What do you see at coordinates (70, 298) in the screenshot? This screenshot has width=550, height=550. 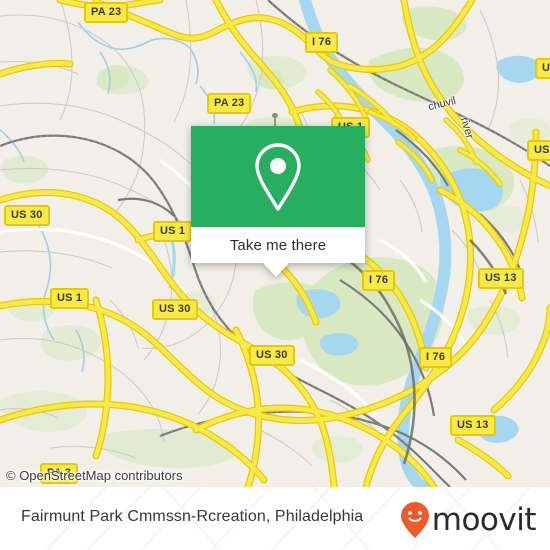 I see `highway-shield-us1-southwest: US 1` at bounding box center [70, 298].